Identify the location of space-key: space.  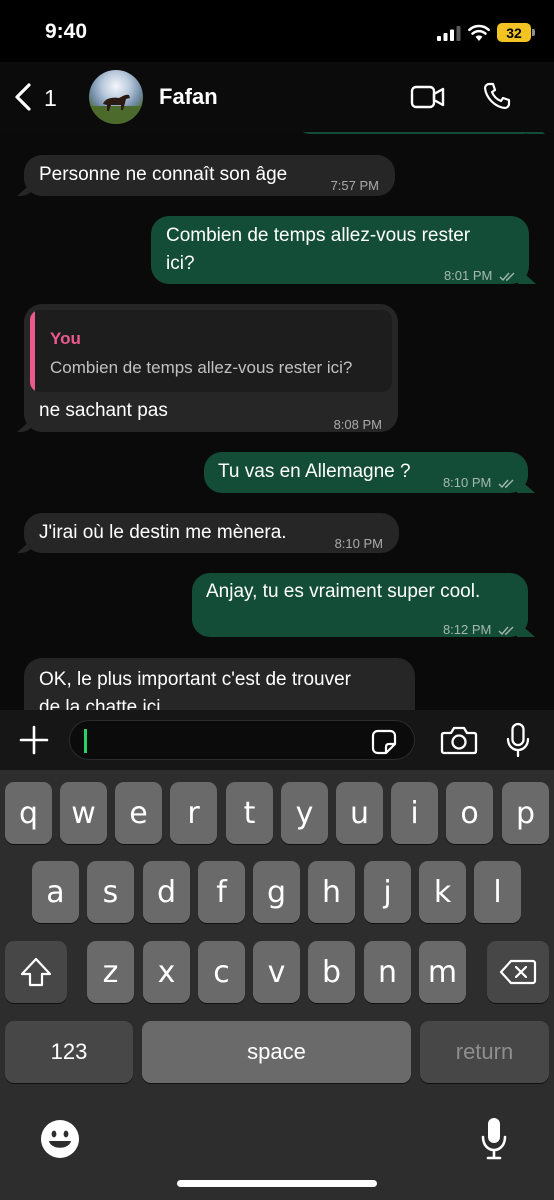
(276, 1052).